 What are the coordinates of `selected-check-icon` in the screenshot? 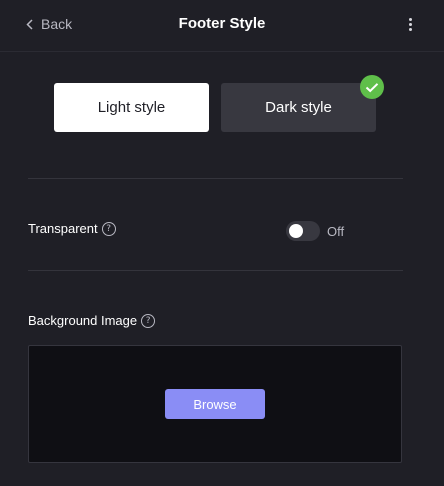 It's located at (372, 87).